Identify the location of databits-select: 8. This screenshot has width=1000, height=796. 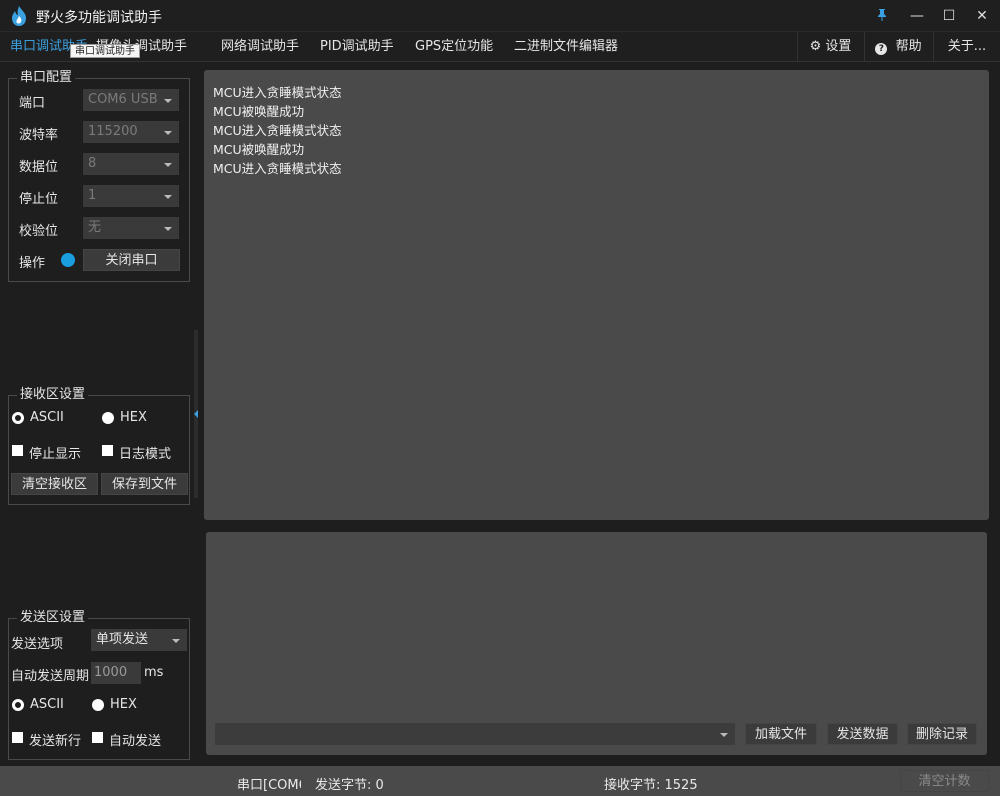
(131, 164).